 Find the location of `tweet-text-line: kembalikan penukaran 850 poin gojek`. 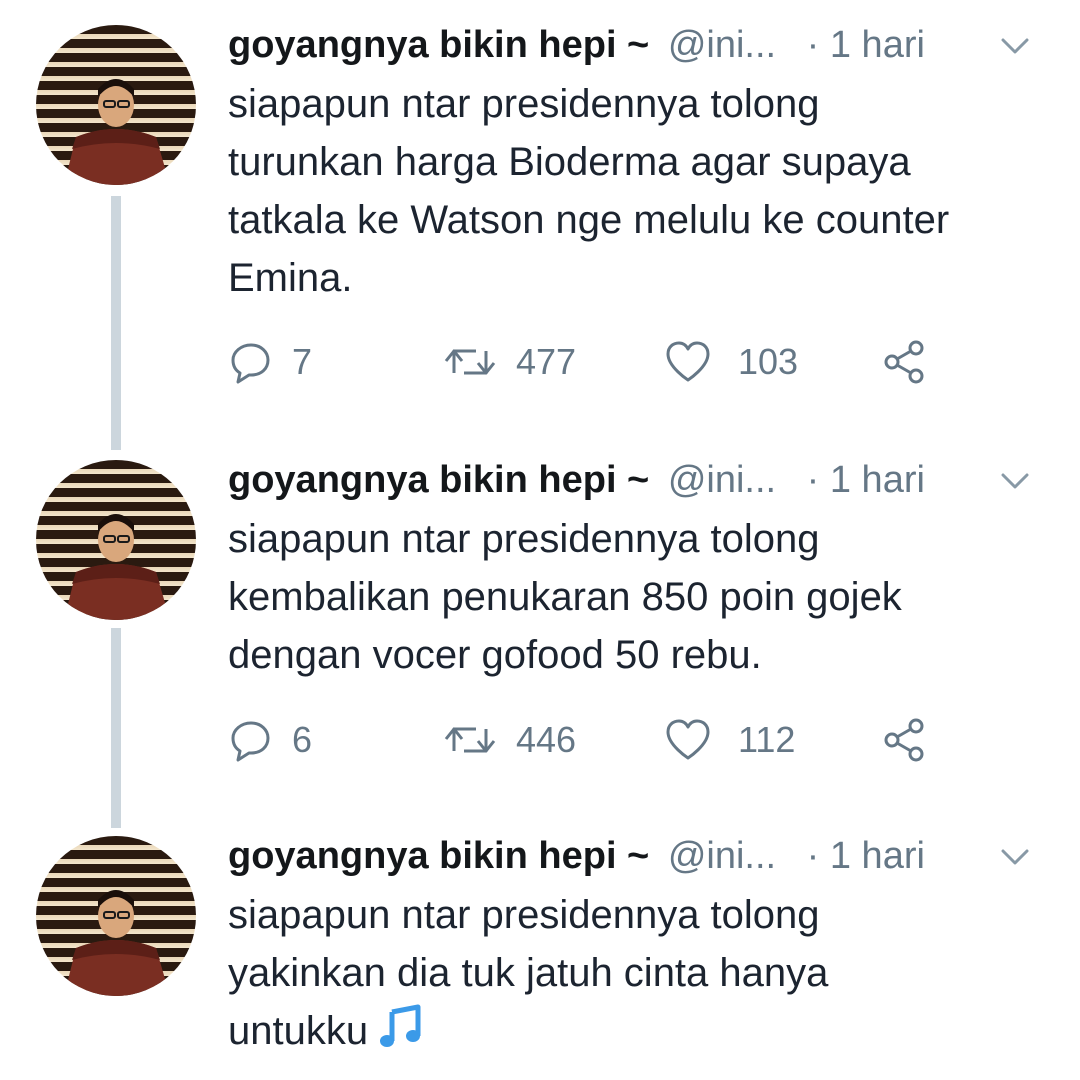

tweet-text-line: kembalikan penukaran 850 poin gojek is located at coordinates (565, 597).